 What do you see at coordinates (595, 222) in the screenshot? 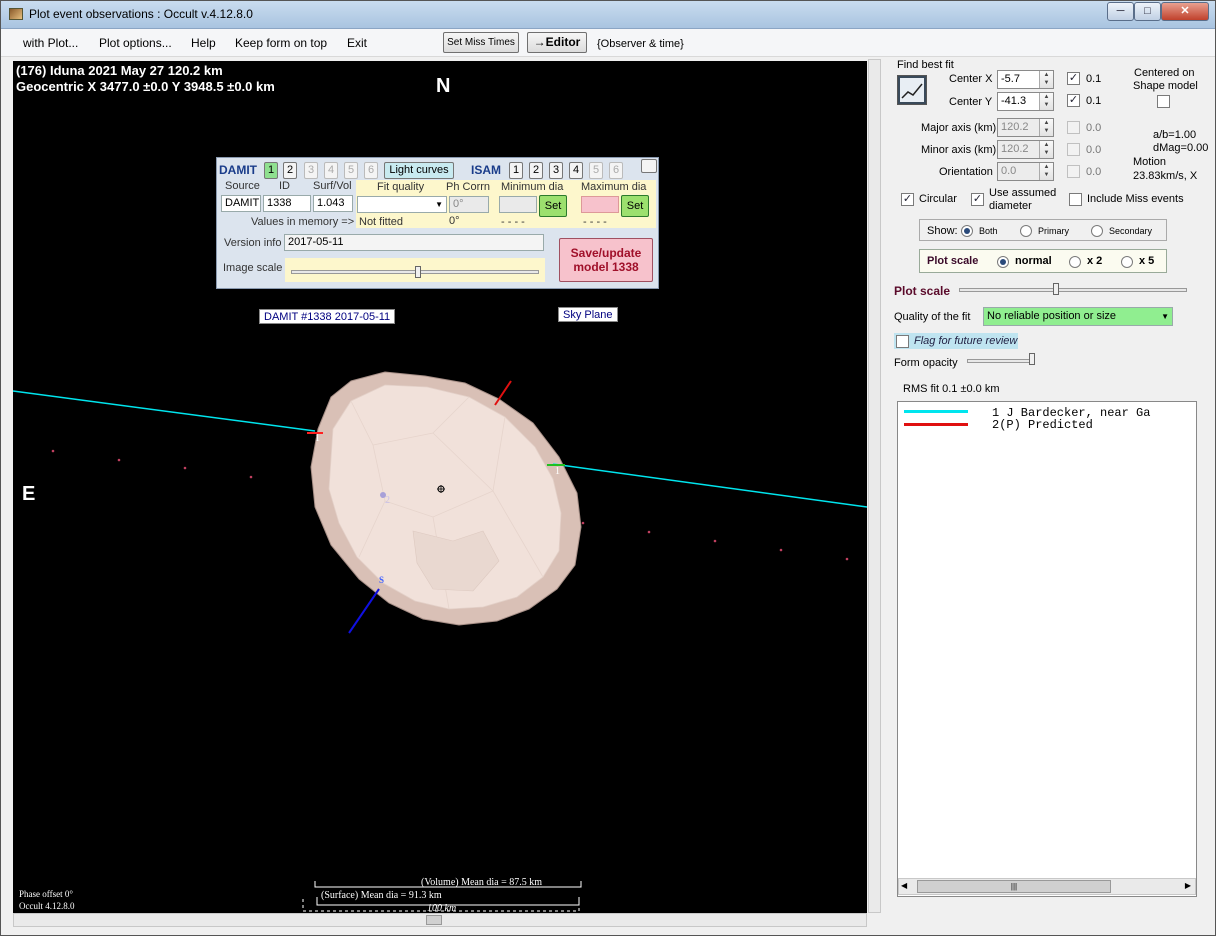
I see `memory-max-value: - - - -` at bounding box center [595, 222].